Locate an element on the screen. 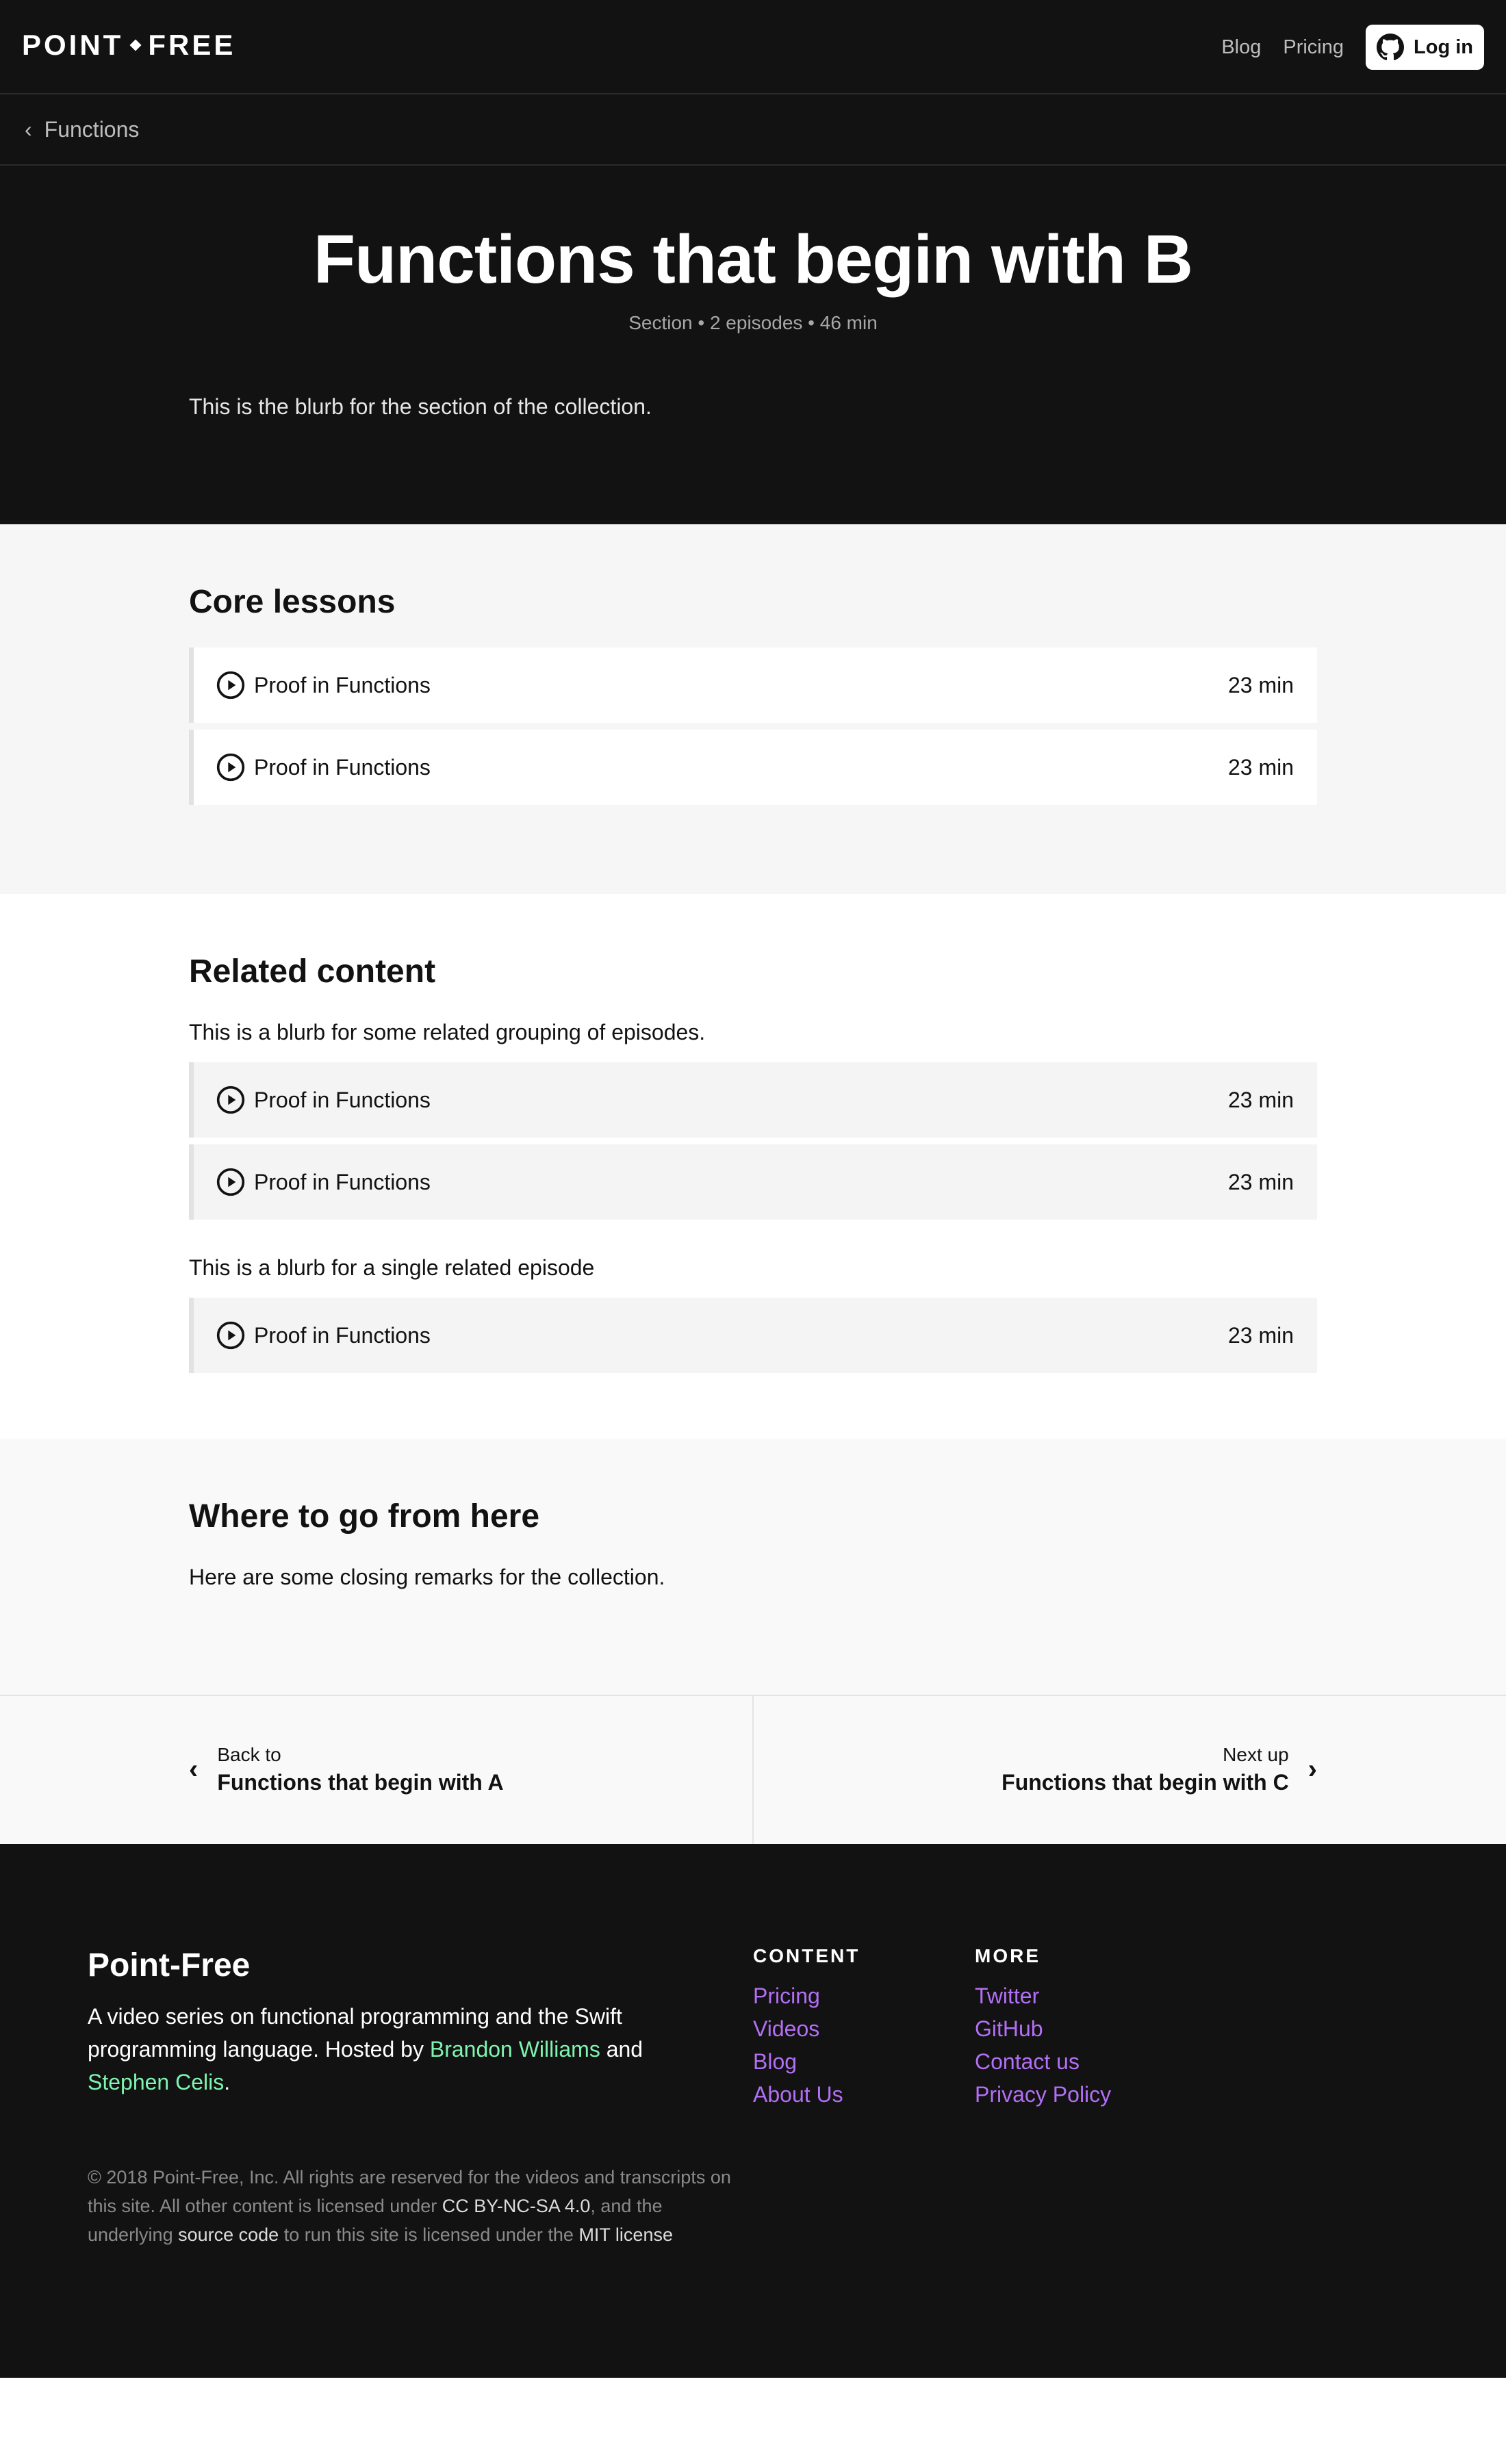 The height and width of the screenshot is (2464, 1506). section-meta: Section • 2 episodes • 46 min is located at coordinates (753, 322).